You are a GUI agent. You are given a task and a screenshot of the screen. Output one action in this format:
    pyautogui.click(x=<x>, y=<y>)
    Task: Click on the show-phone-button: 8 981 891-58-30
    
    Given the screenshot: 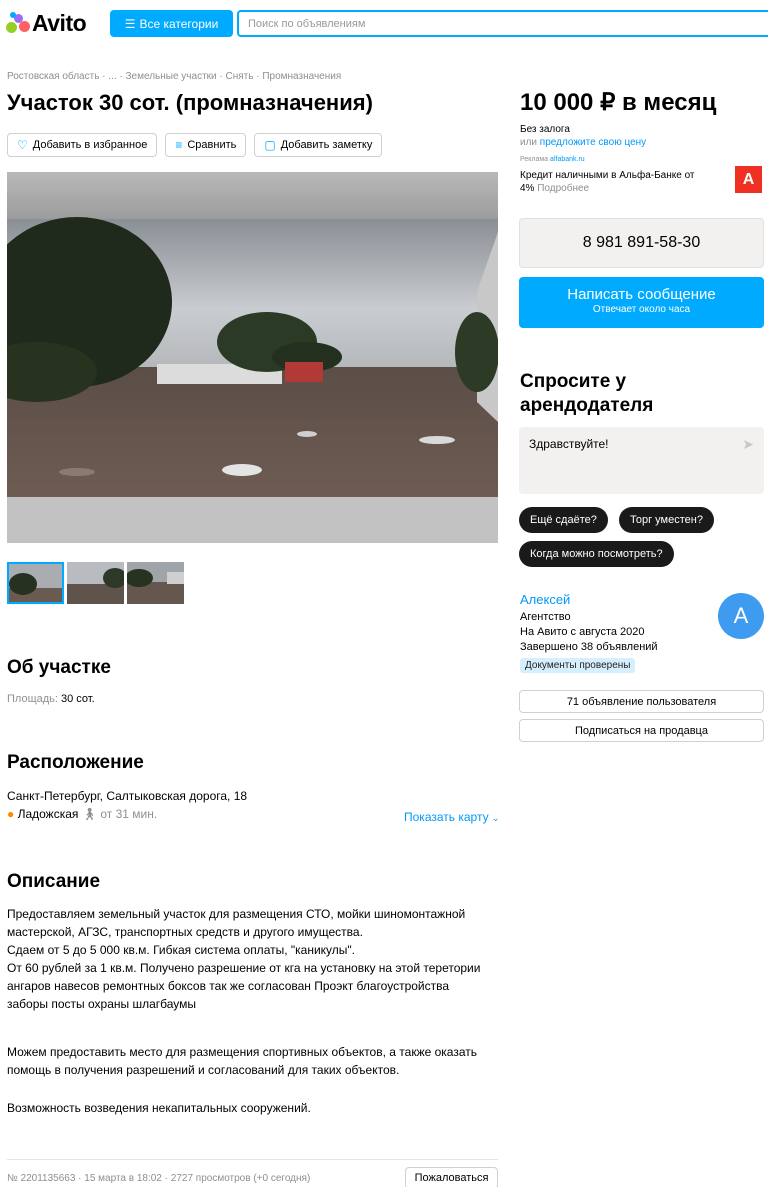 What is the action you would take?
    pyautogui.click(x=641, y=243)
    